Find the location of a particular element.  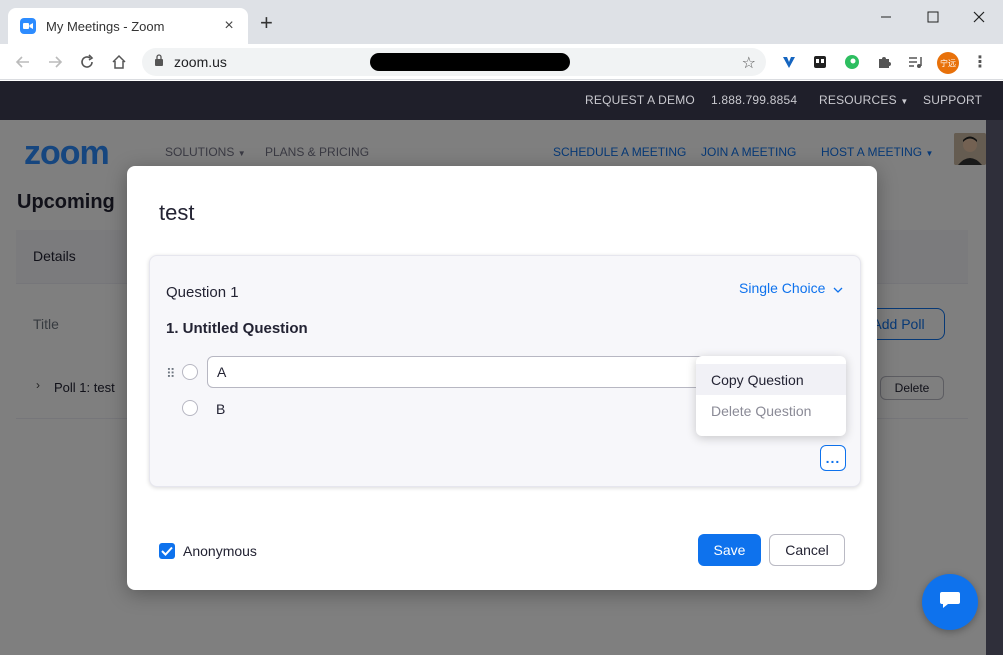

option-b-radio is located at coordinates (190, 408).